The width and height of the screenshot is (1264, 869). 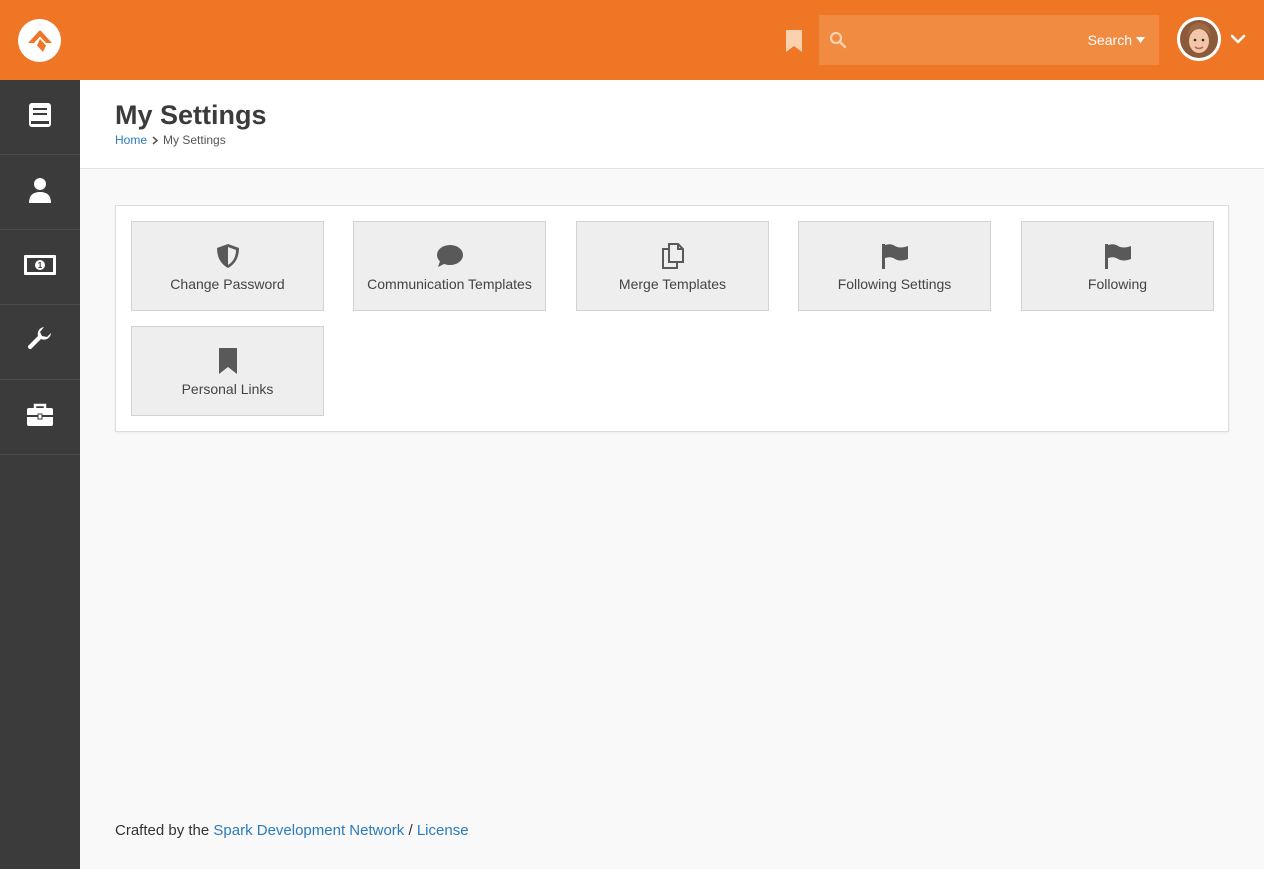 I want to click on chevron-down-icon, so click(x=1238, y=39).